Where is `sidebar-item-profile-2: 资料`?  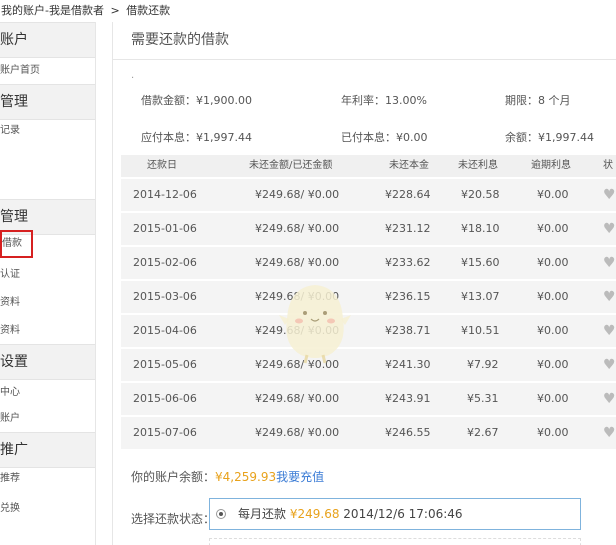
sidebar-item-profile-2: 资料 is located at coordinates (47, 331).